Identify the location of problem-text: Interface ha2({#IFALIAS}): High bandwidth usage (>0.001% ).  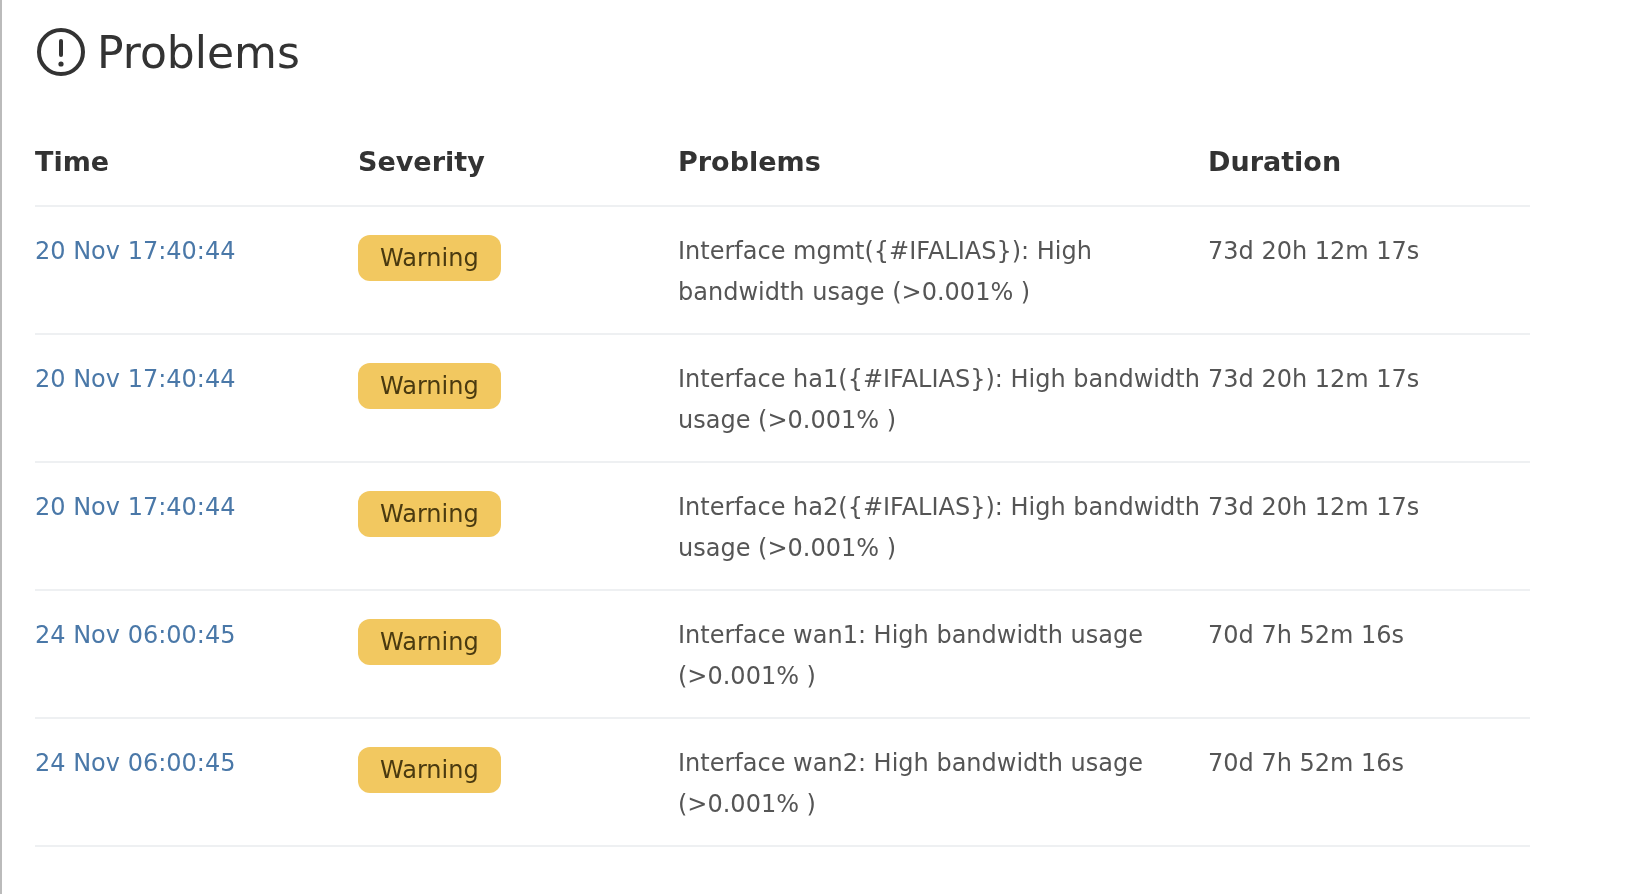
(939, 528).